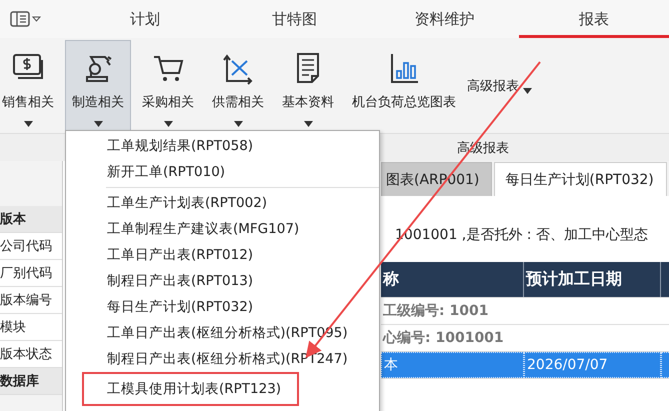  I want to click on top-tab: 甘特图, so click(295, 19).